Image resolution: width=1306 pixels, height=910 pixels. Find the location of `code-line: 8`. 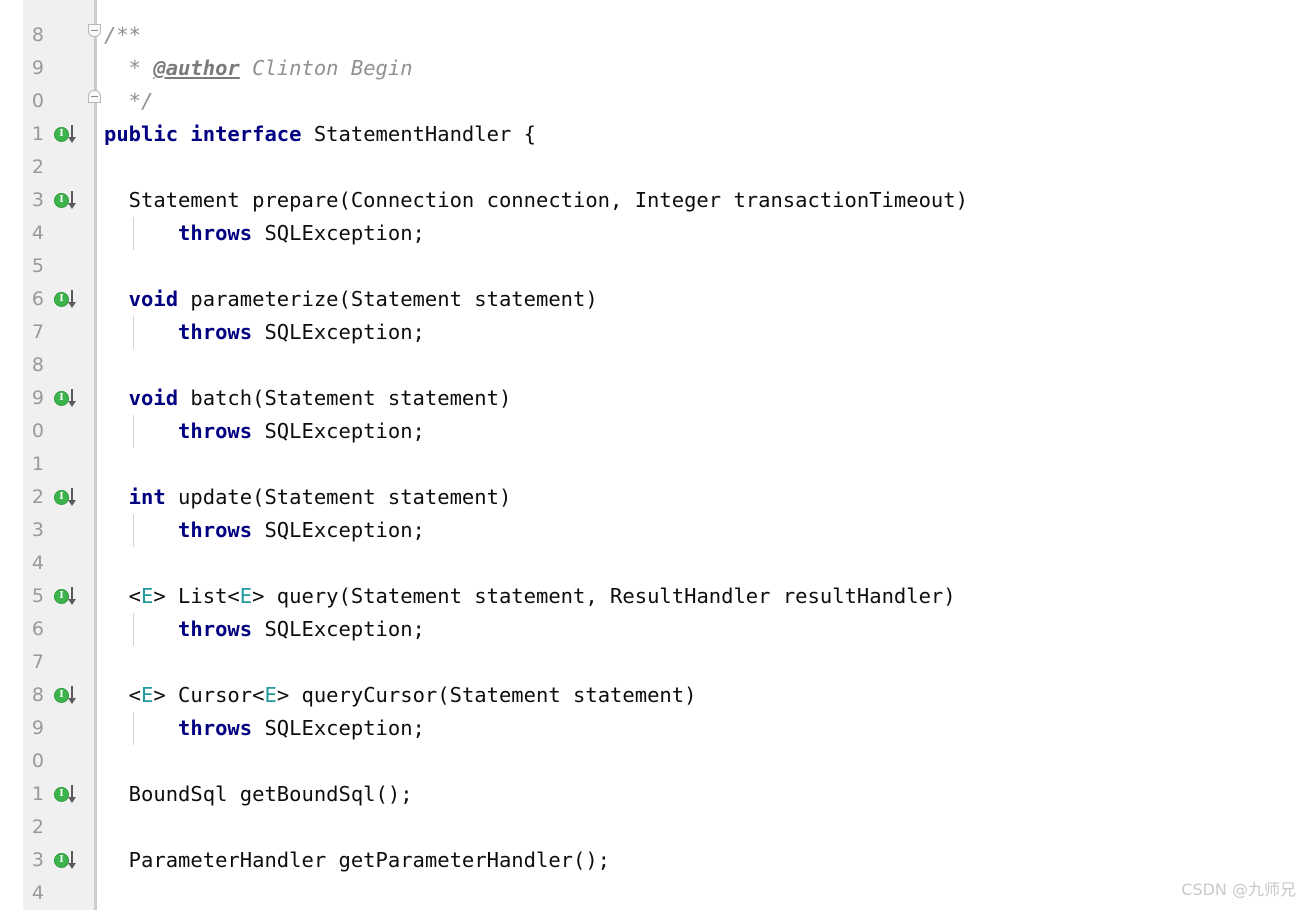

code-line: 8 is located at coordinates (653, 365).